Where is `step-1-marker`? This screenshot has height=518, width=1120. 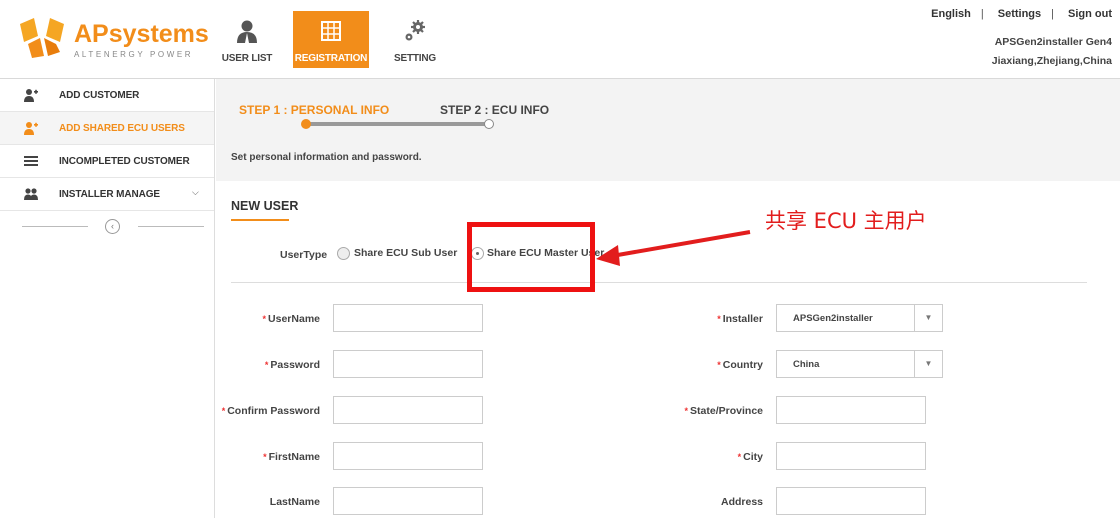 step-1-marker is located at coordinates (306, 124).